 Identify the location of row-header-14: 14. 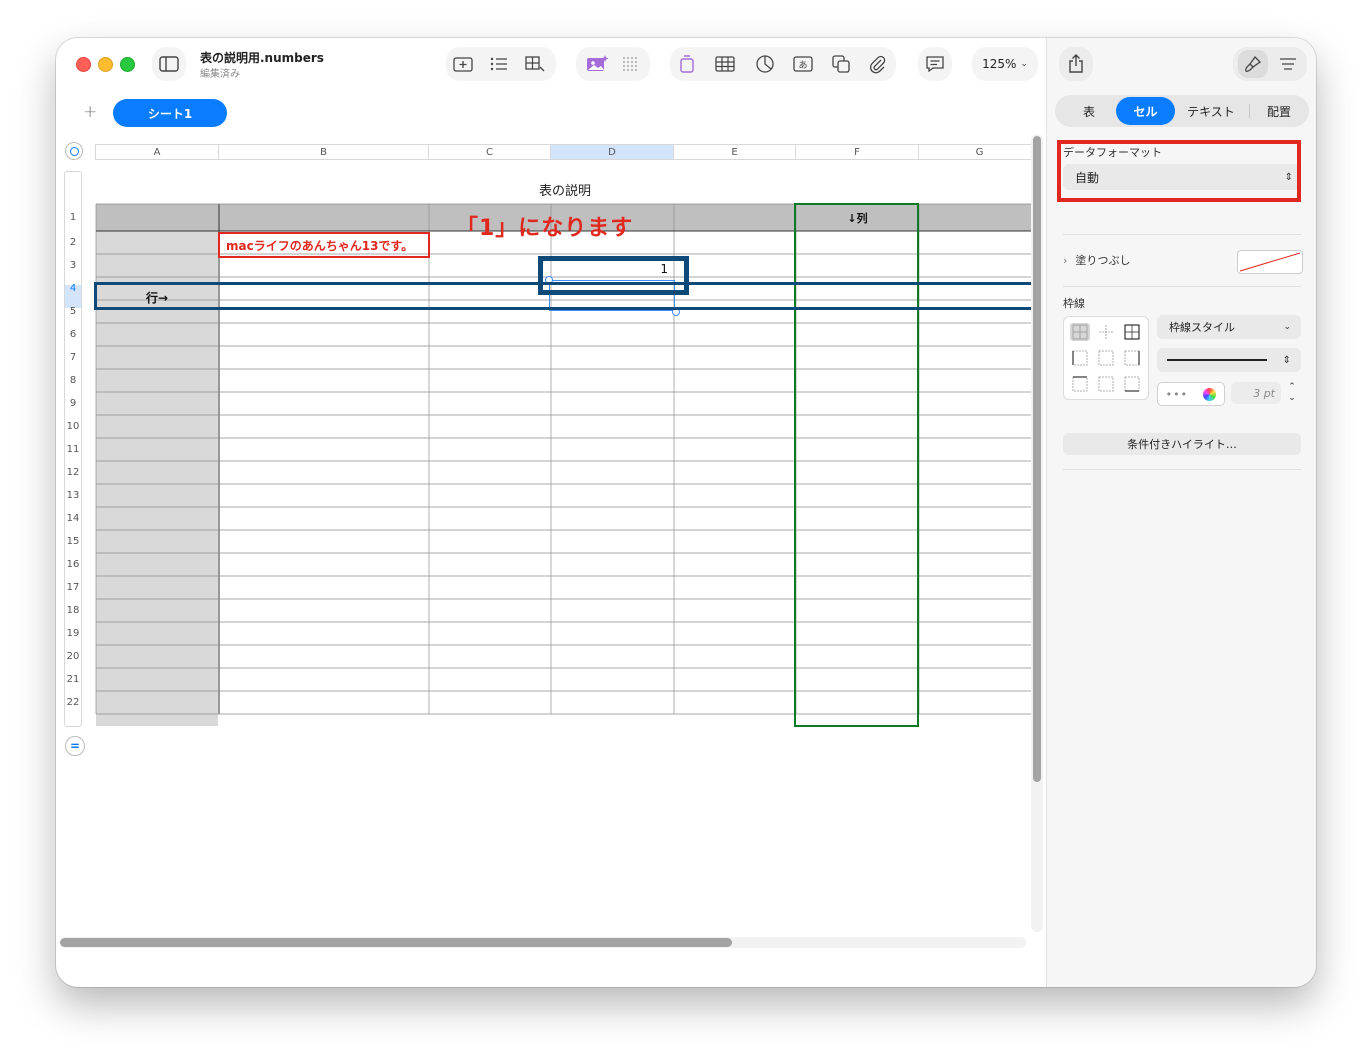
(73, 518).